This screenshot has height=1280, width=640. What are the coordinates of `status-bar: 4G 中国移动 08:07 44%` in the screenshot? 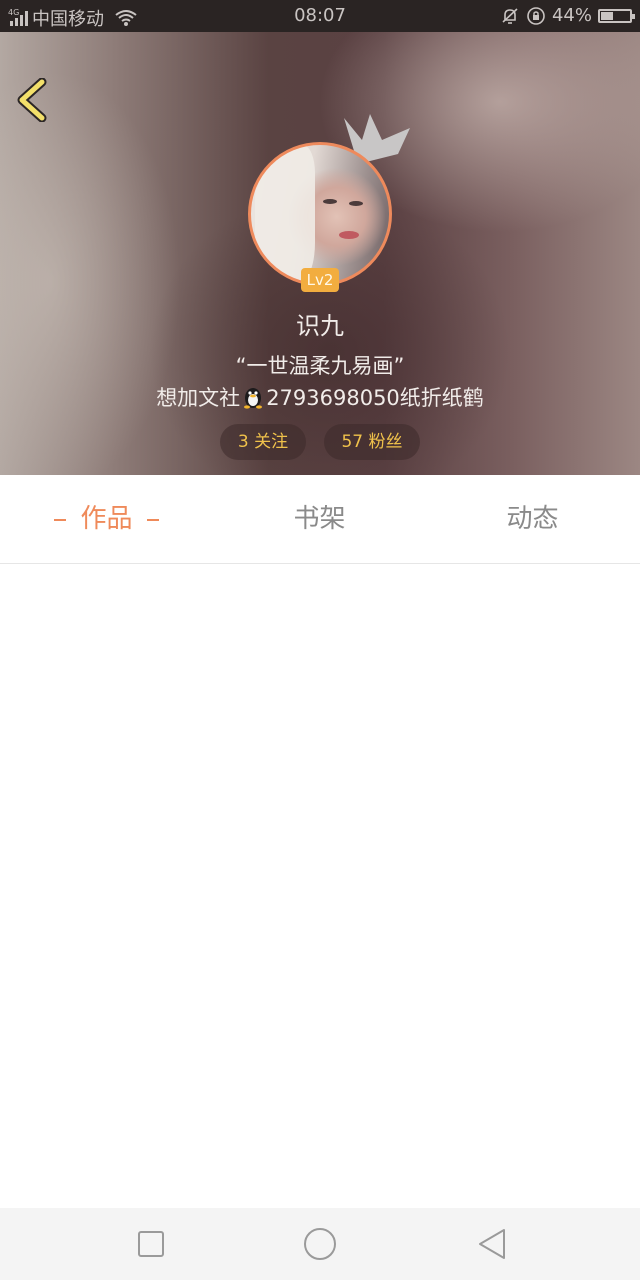 It's located at (320, 16).